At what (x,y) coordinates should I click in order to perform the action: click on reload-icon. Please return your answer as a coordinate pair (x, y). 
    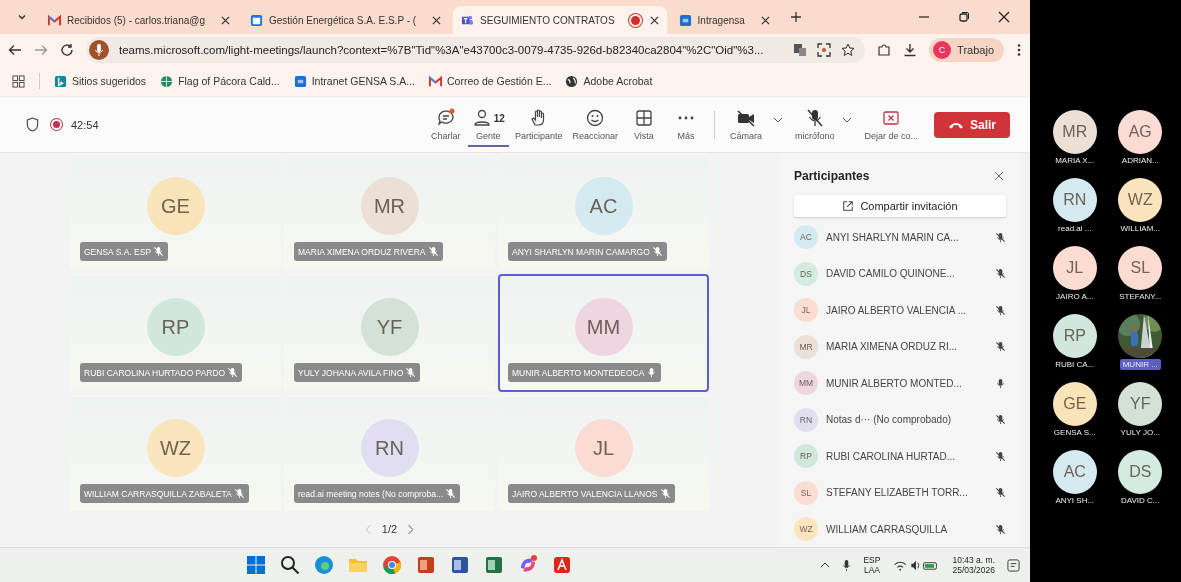
    Looking at the image, I should click on (67, 50).